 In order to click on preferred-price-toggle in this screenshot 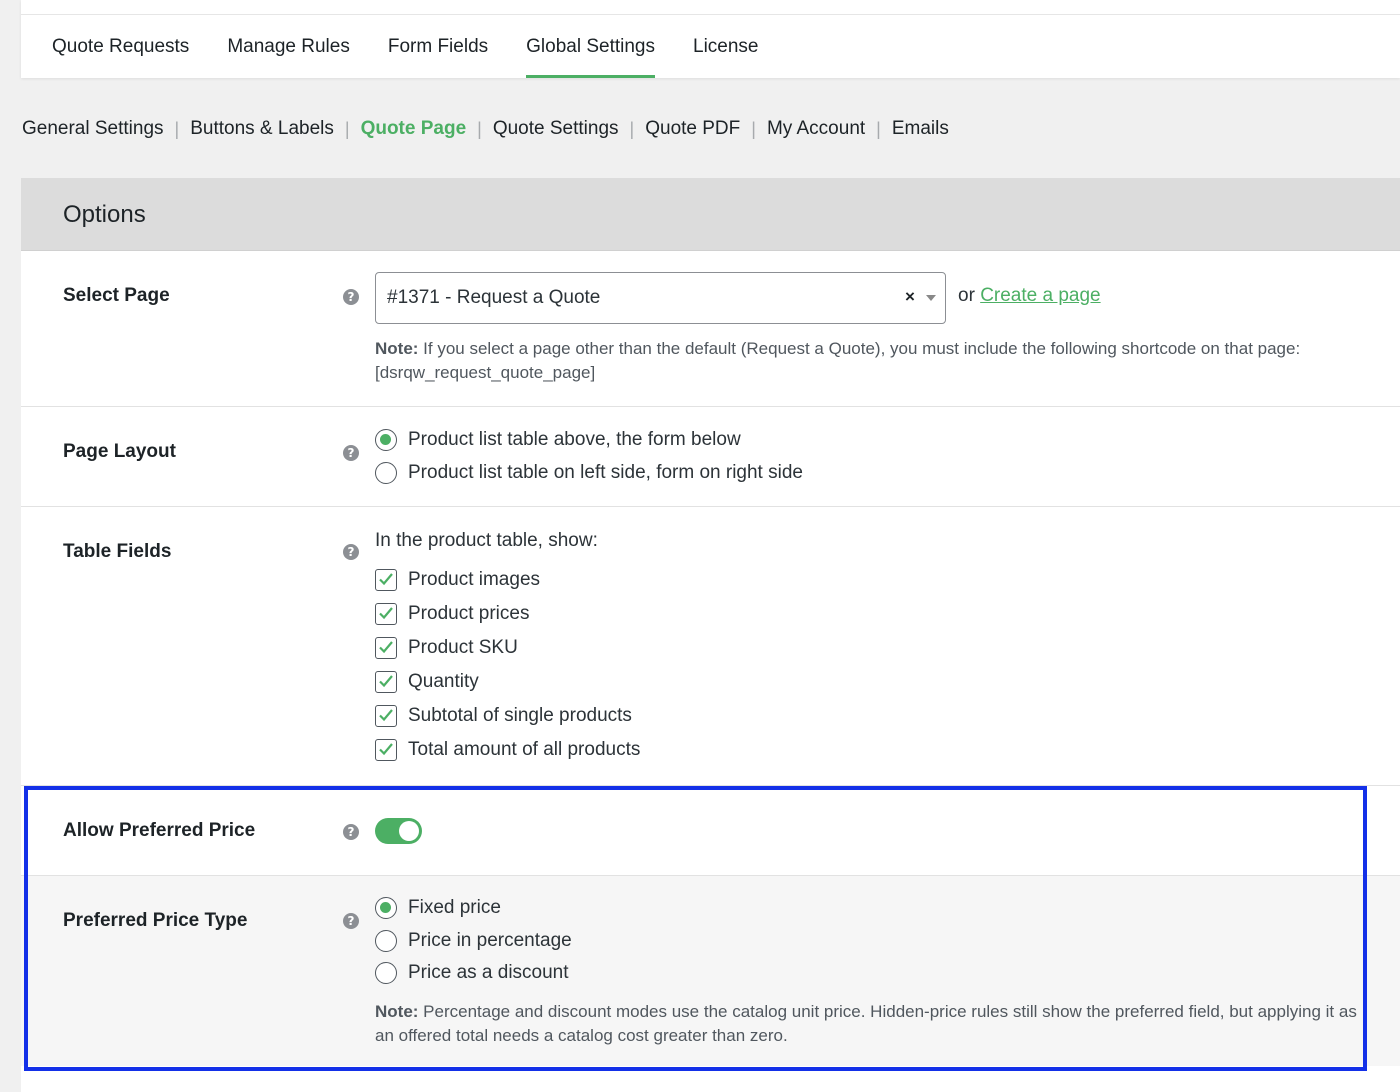, I will do `click(398, 831)`.